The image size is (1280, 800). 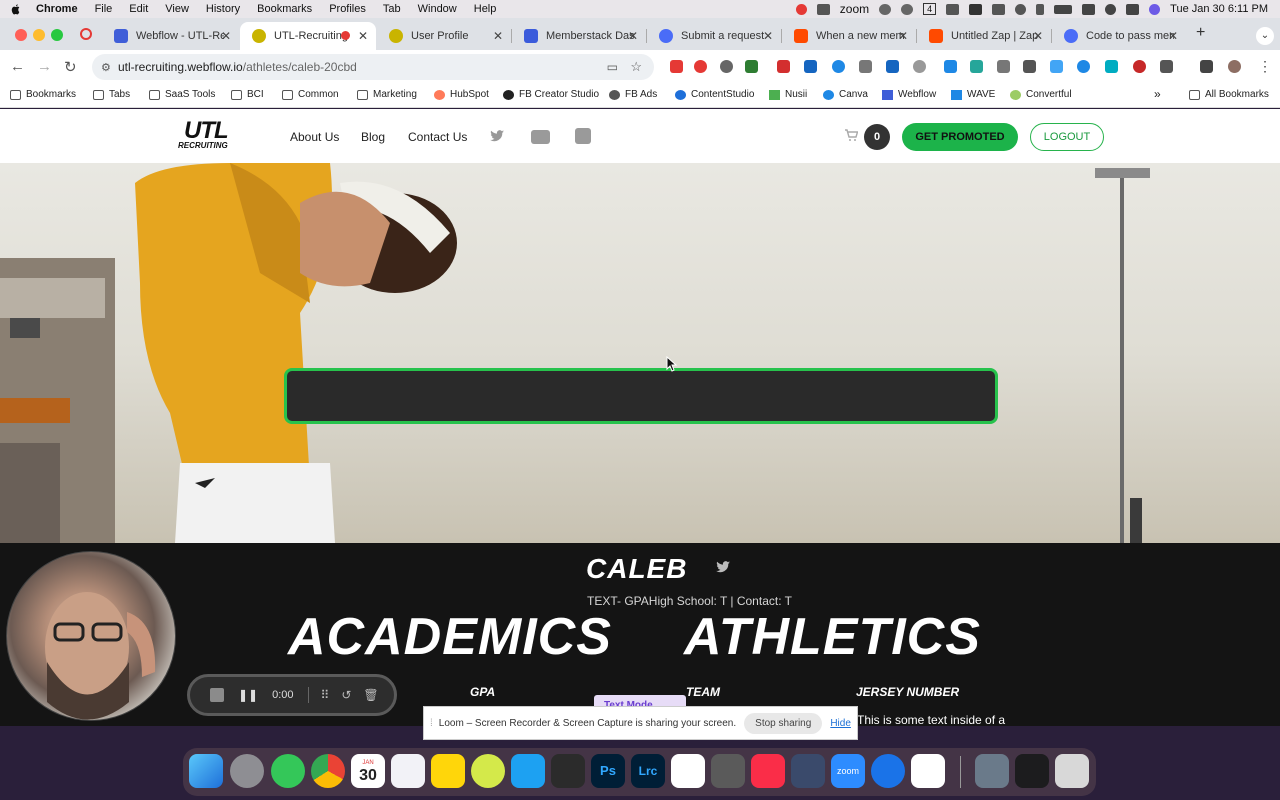 What do you see at coordinates (16, 9) in the screenshot?
I see `apple-icon` at bounding box center [16, 9].